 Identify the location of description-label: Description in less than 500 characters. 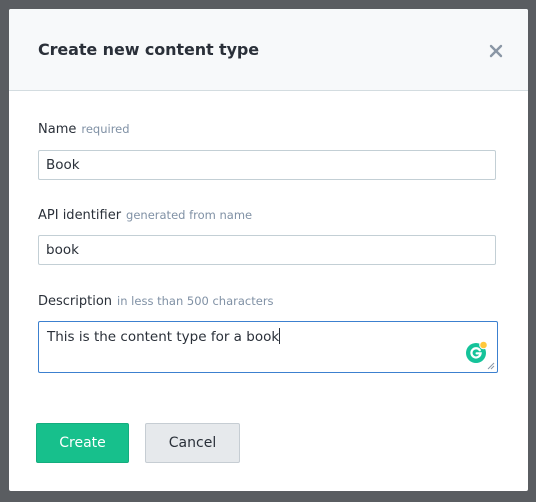
(156, 301).